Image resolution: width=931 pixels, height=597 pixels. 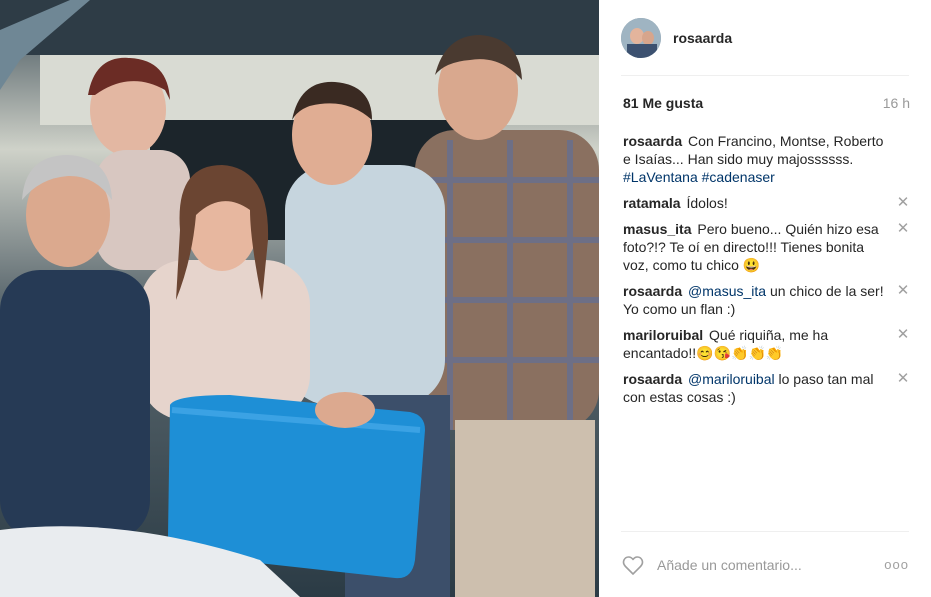 I want to click on comment-mention: @masus_ita, so click(x=727, y=291).